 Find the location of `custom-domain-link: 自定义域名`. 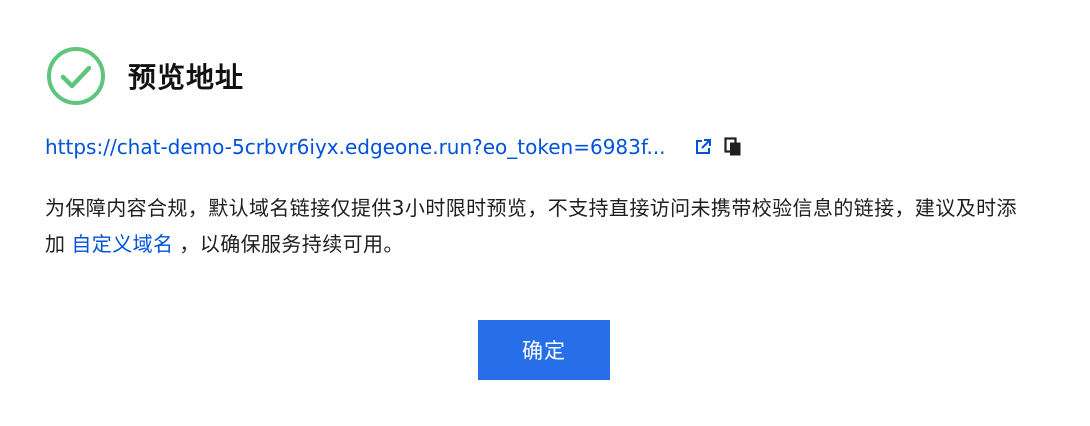

custom-domain-link: 自定义域名 is located at coordinates (122, 244).